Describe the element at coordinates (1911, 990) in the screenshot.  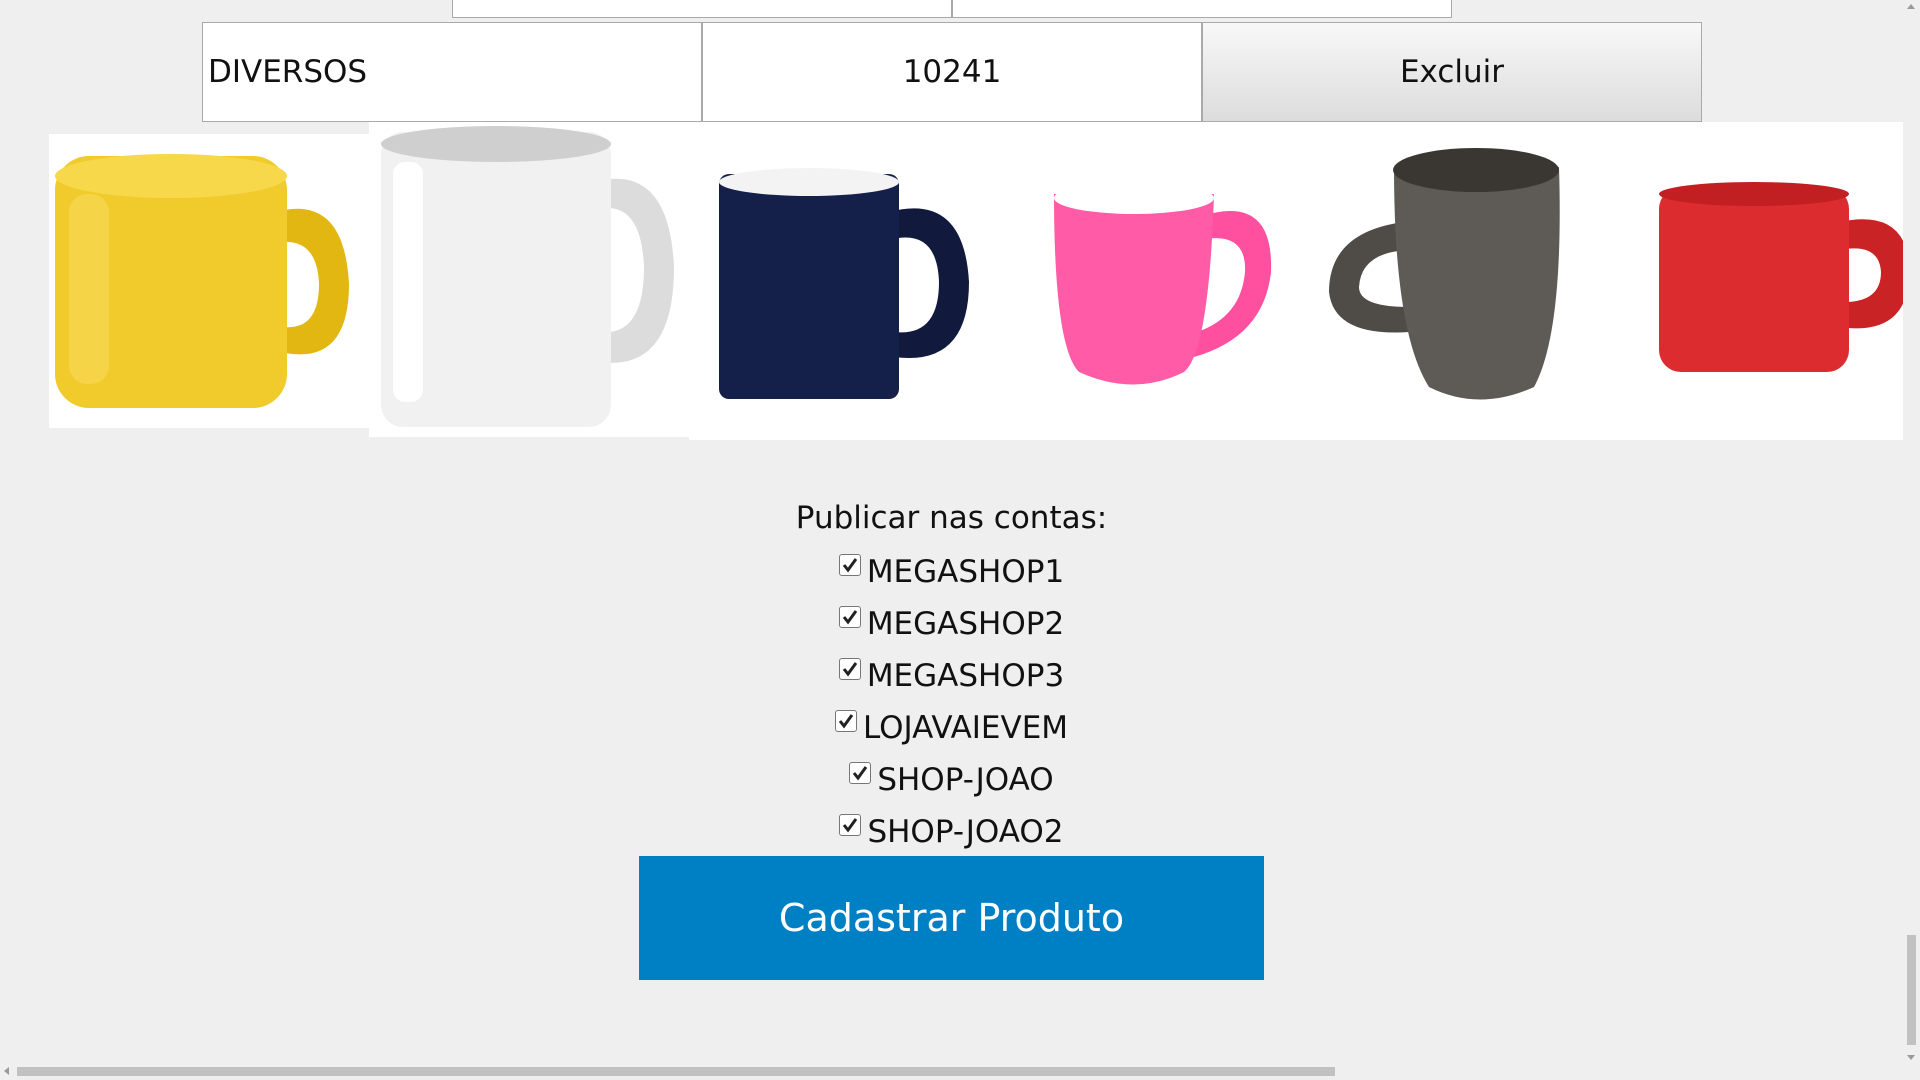
I see `vertical-scroll-thumb` at that location.